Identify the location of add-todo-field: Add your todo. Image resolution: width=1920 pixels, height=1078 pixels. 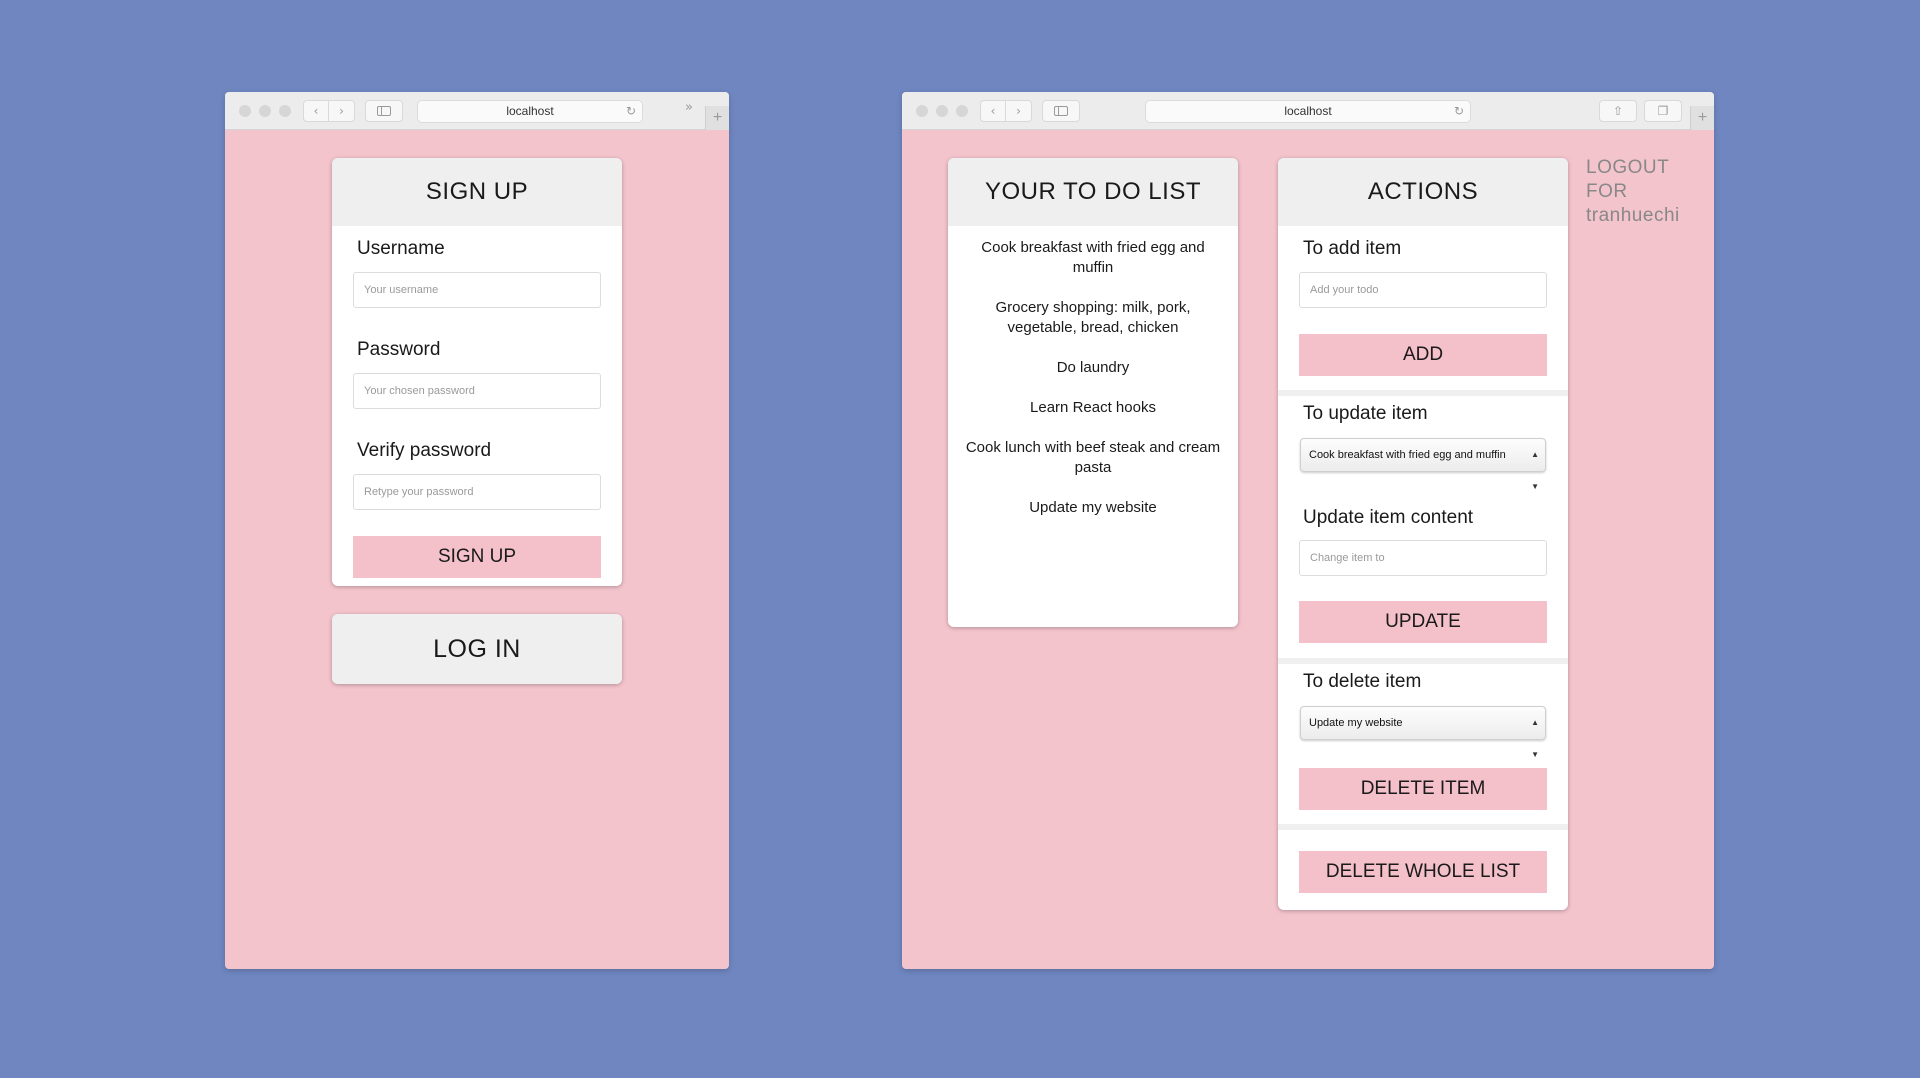
(1423, 290).